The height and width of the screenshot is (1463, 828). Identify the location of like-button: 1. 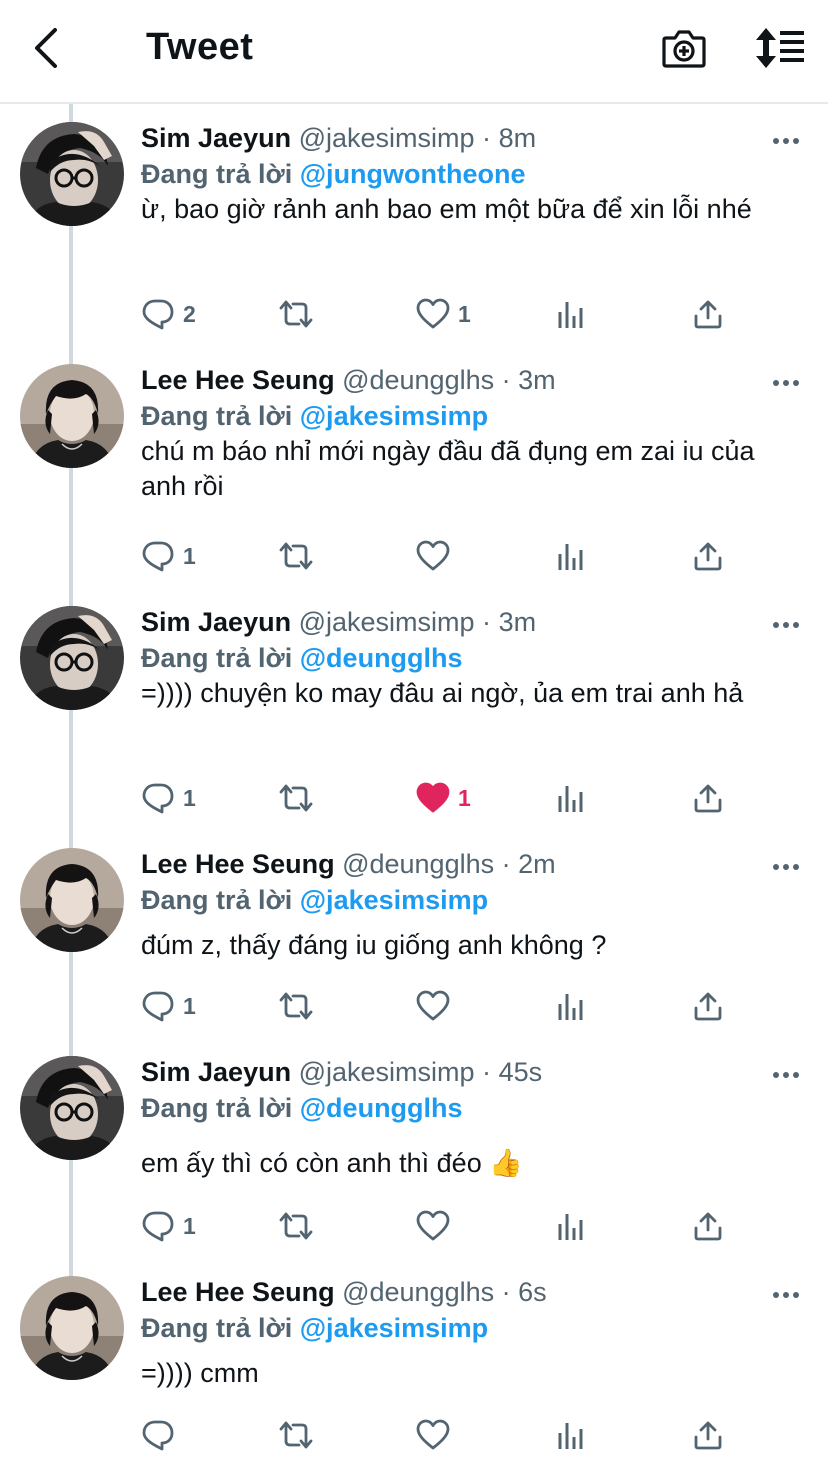
(443, 314).